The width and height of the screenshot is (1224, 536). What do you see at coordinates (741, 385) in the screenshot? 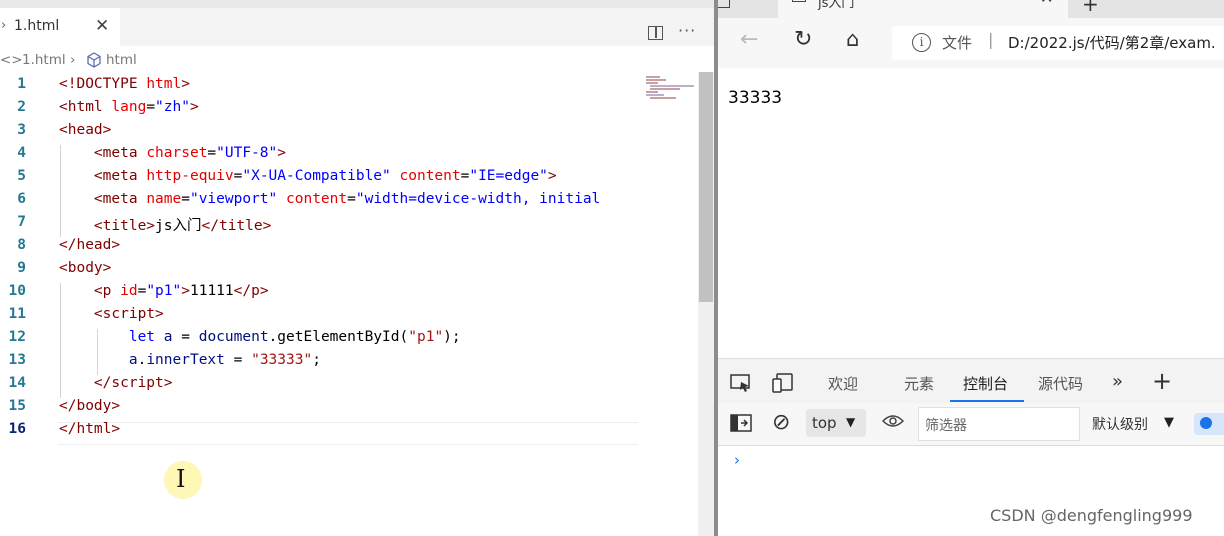
I see `inspect-element-icon` at bounding box center [741, 385].